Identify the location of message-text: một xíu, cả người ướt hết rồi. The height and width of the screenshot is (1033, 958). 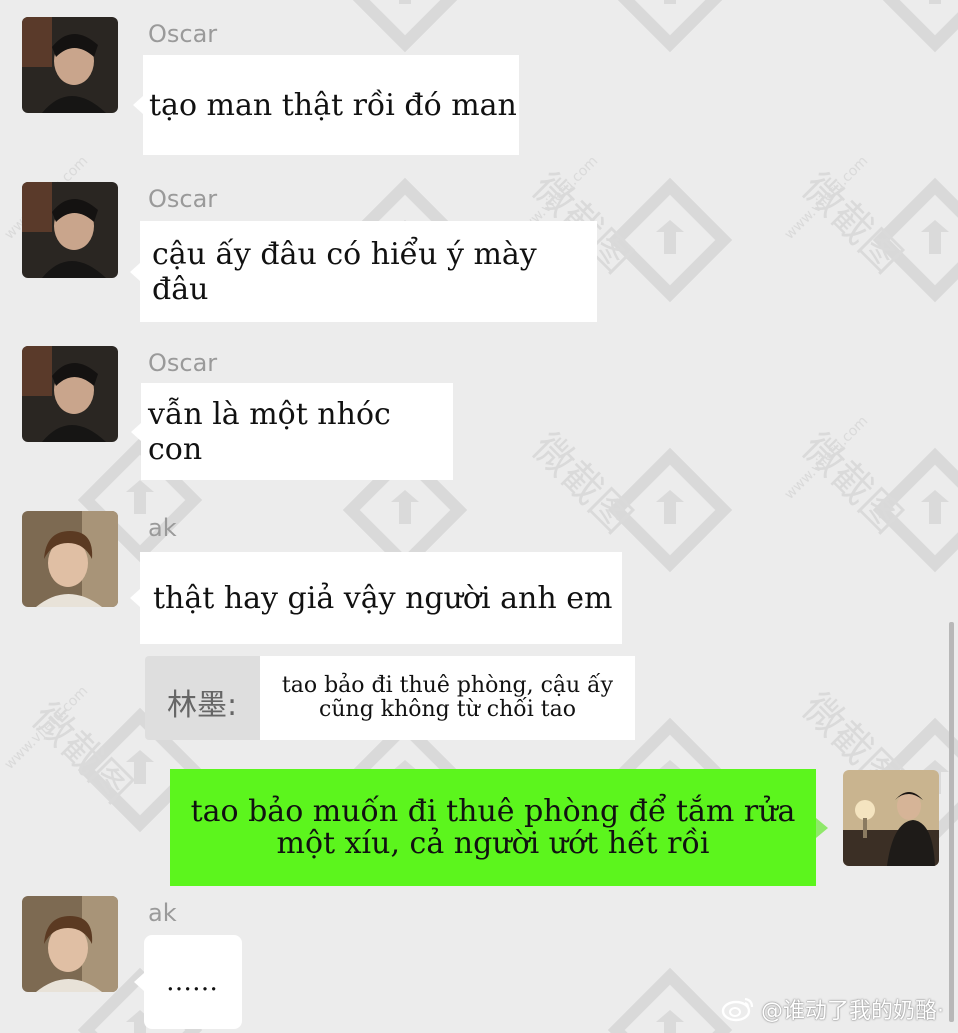
(493, 843).